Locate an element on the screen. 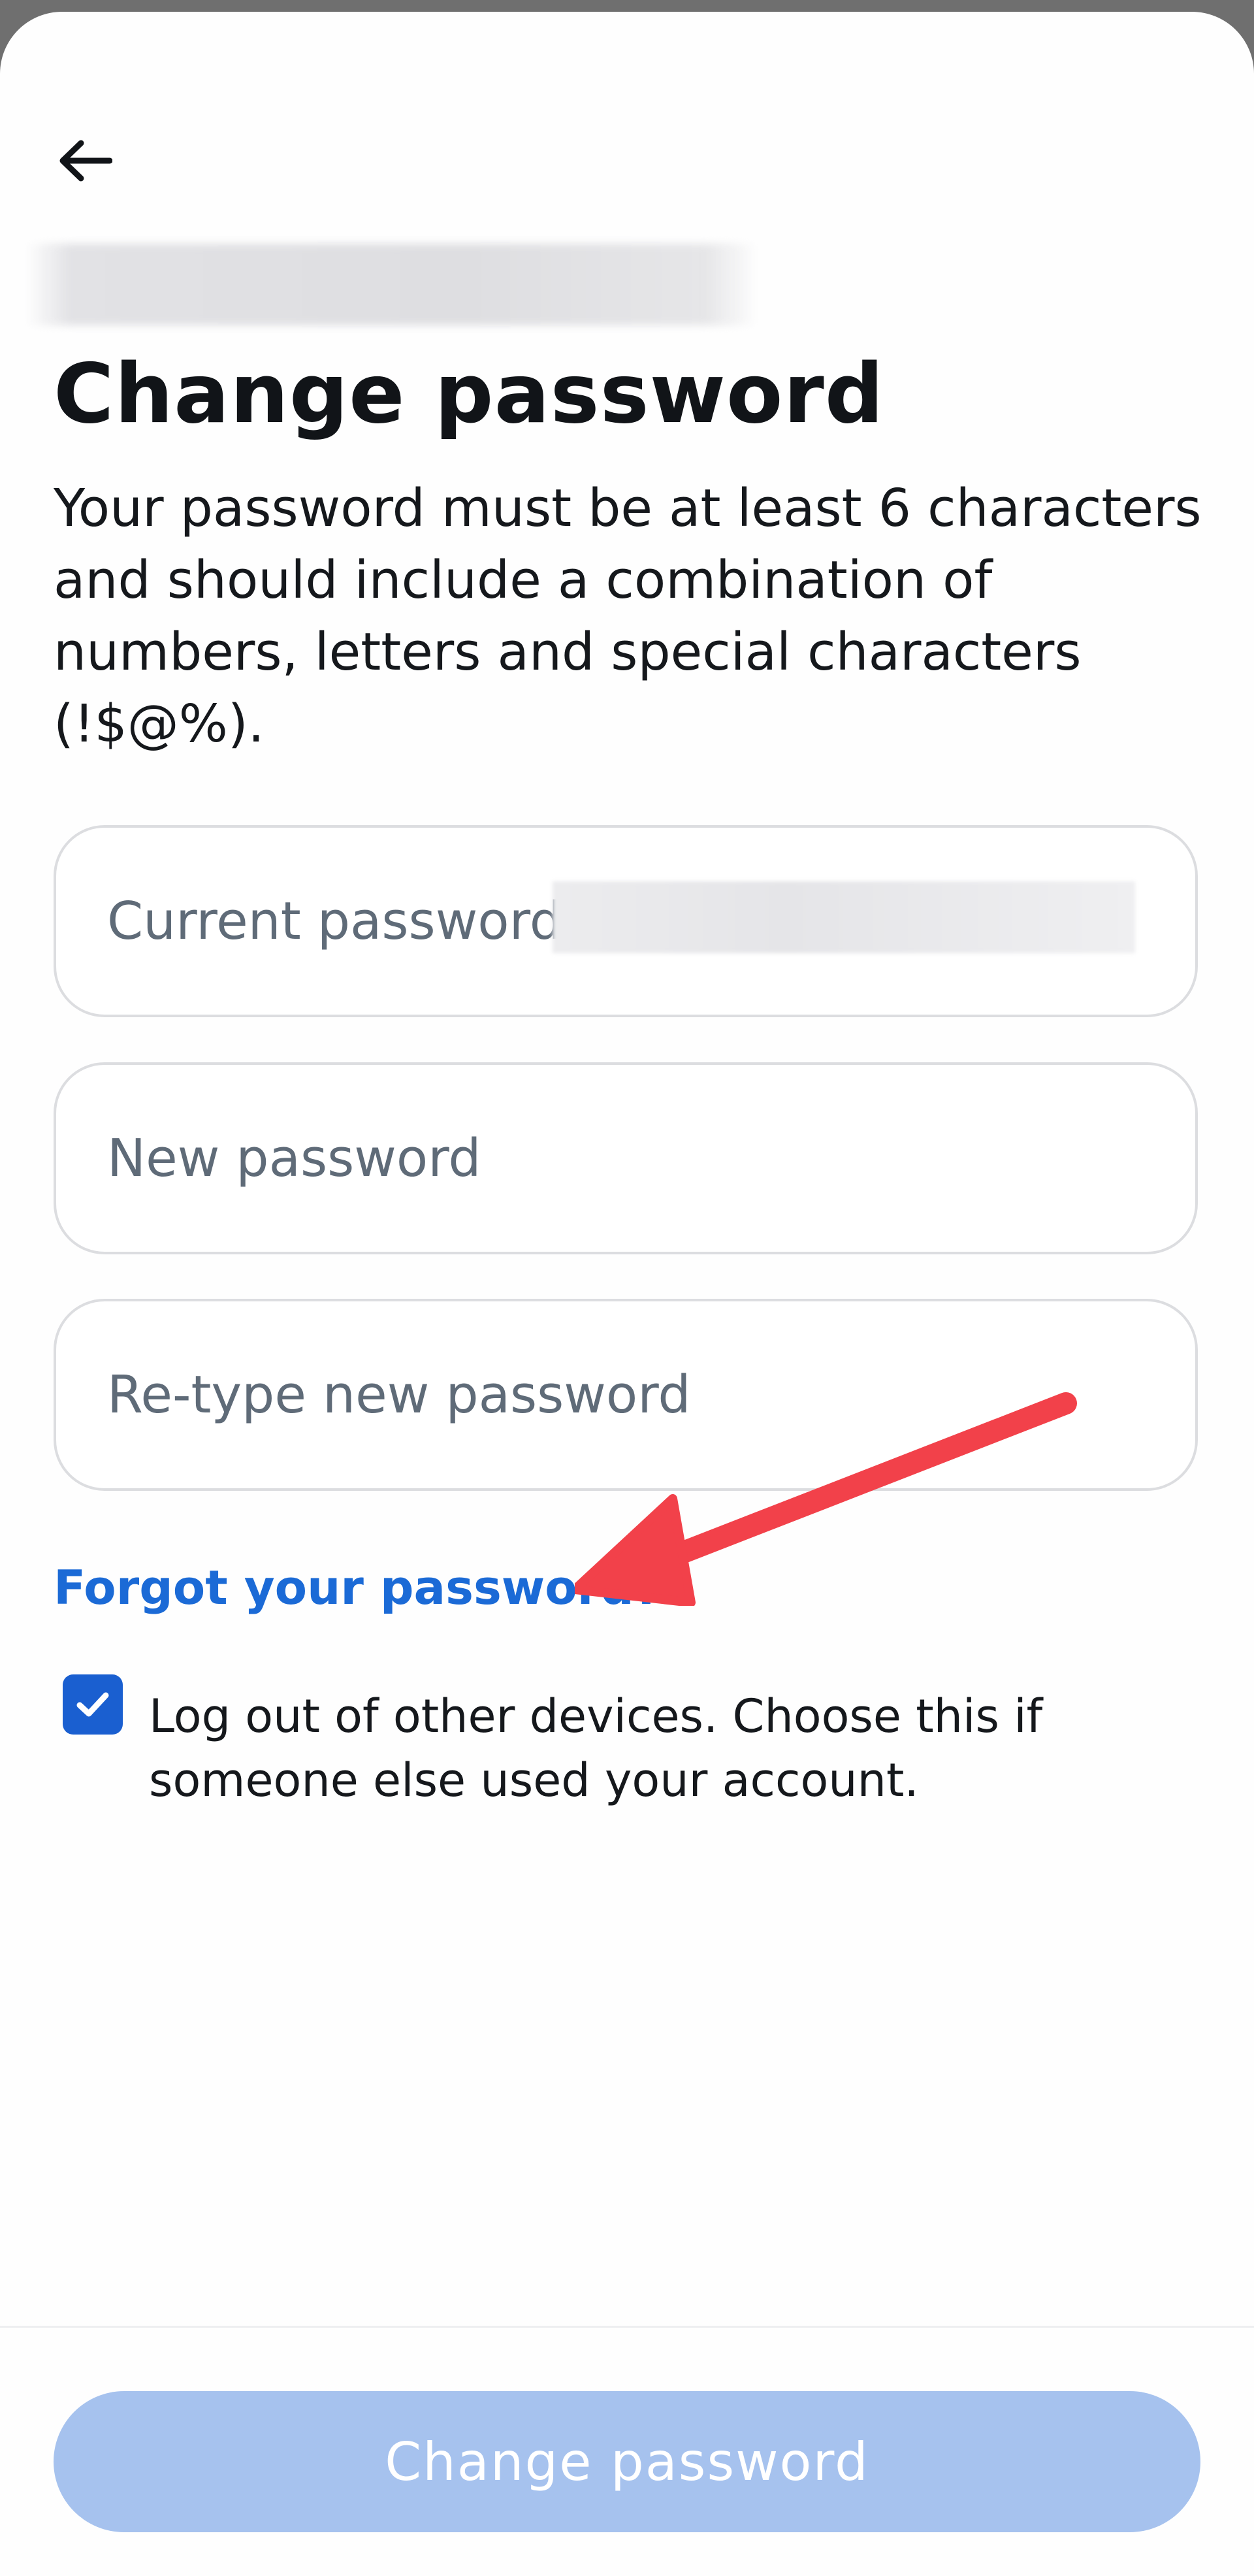 The image size is (1254, 2576). checkmark-icon is located at coordinates (92, 1704).